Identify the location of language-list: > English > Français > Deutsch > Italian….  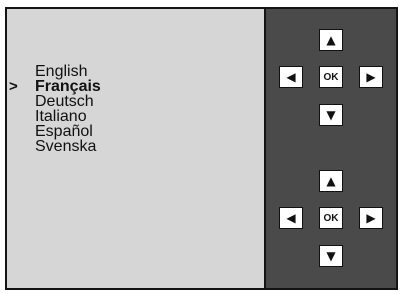
(55, 109).